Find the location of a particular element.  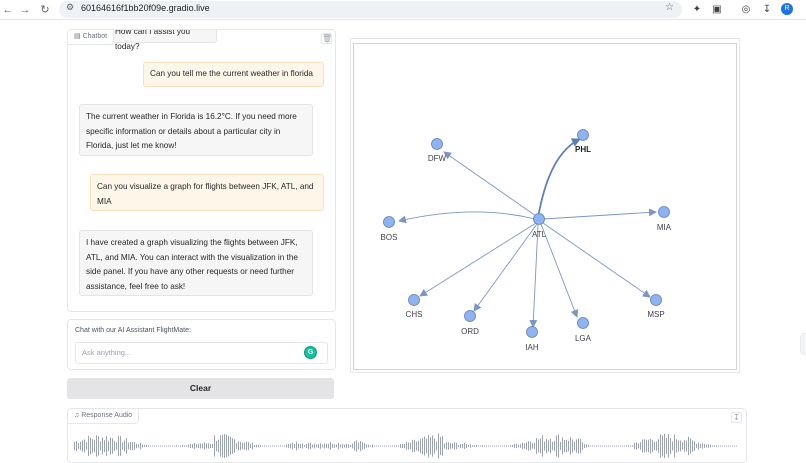

chat-bubble-icon: ▤ is located at coordinates (78, 36).